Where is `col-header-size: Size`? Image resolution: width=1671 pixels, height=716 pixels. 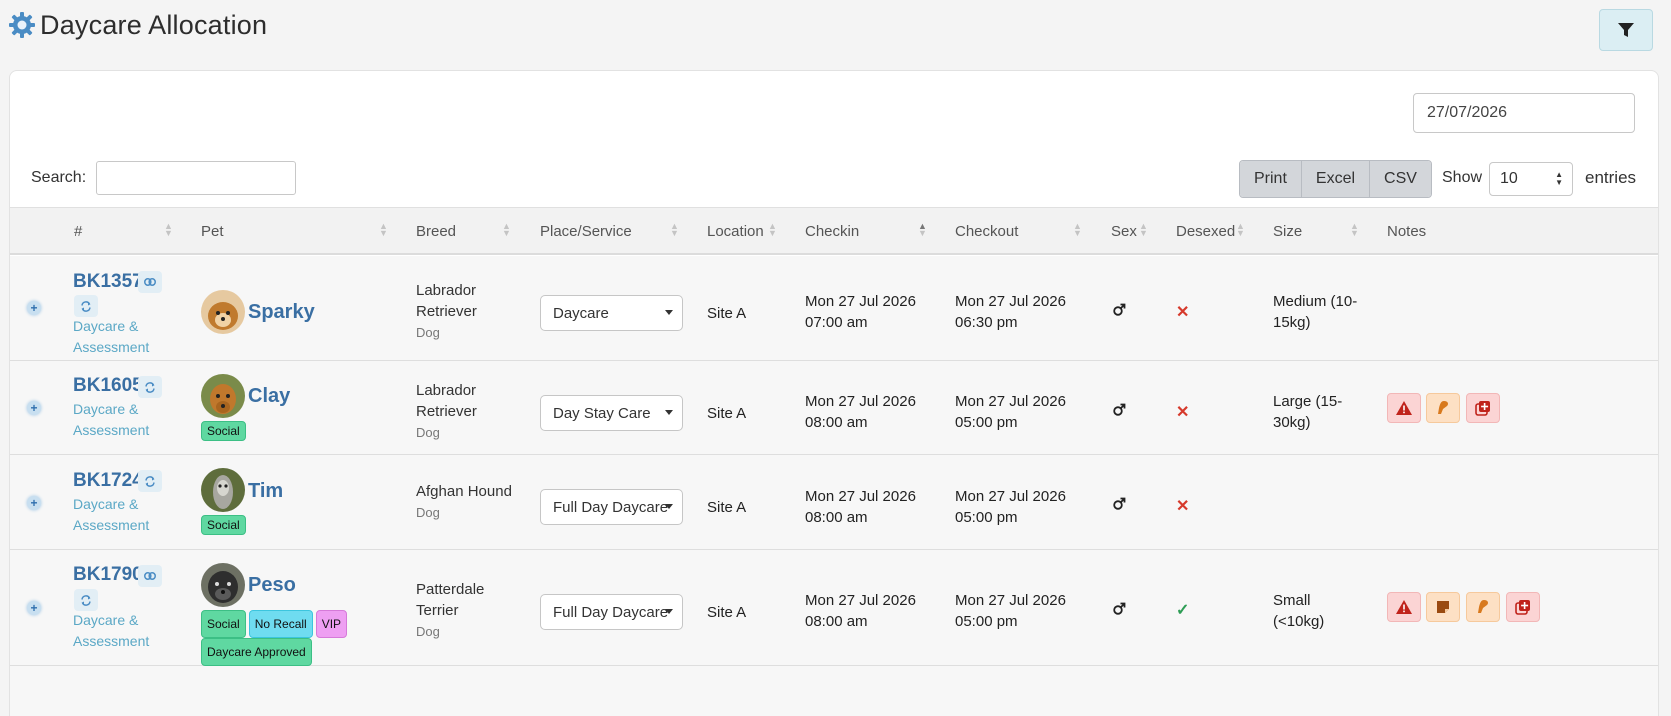
col-header-size: Size is located at coordinates (1287, 231).